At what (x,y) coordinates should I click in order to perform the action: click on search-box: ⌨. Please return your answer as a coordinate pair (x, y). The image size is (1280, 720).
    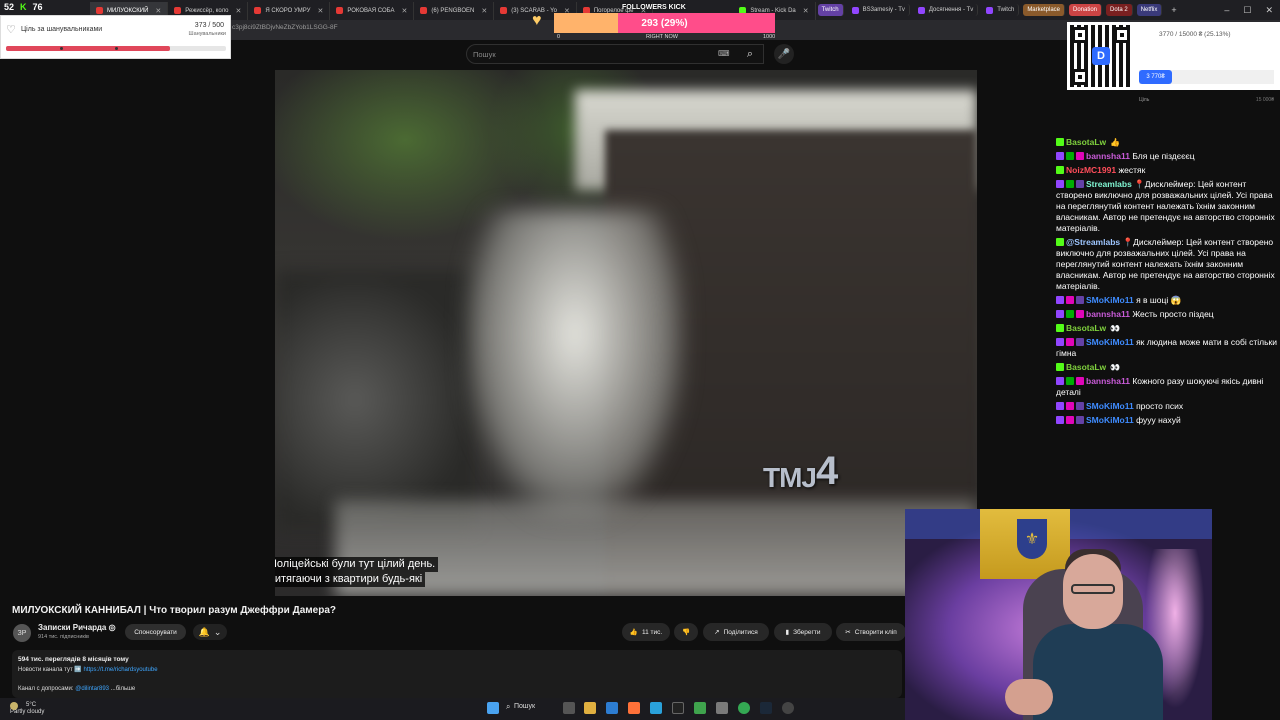
    Looking at the image, I should click on (615, 54).